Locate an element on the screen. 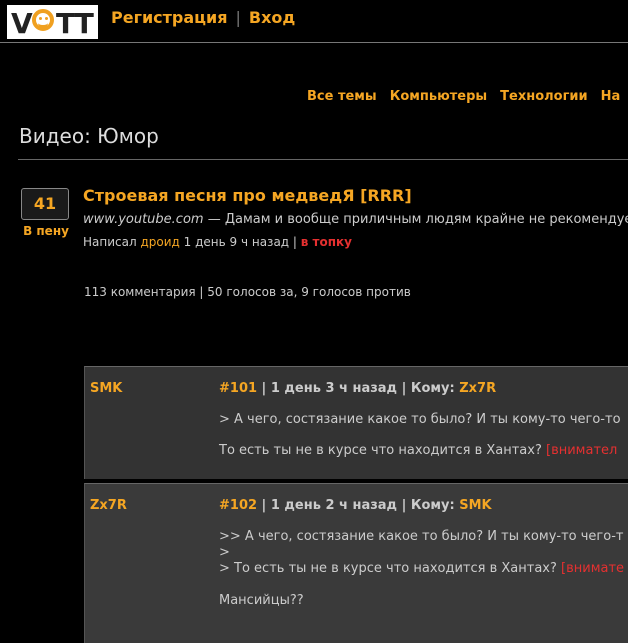 The height and width of the screenshot is (643, 628). login-link: Вход is located at coordinates (272, 17).